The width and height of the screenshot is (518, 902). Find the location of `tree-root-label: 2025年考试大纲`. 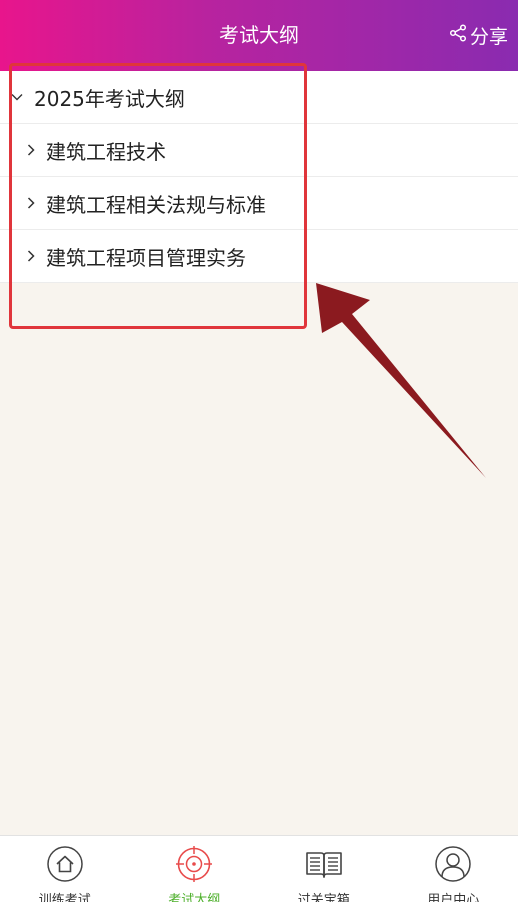

tree-root-label: 2025年考试大纲 is located at coordinates (109, 98).